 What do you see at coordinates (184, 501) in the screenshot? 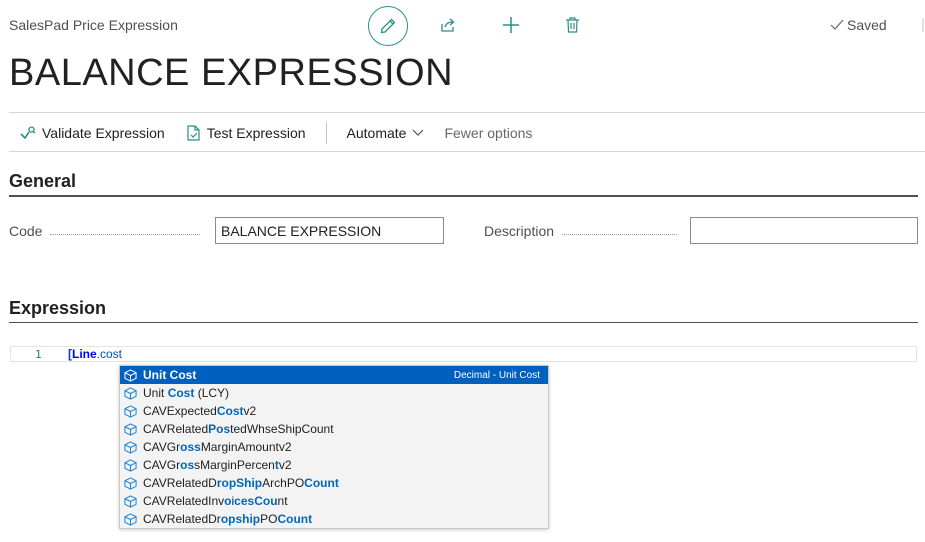
I see `suggestion-segment: CAVRelatedInv` at bounding box center [184, 501].